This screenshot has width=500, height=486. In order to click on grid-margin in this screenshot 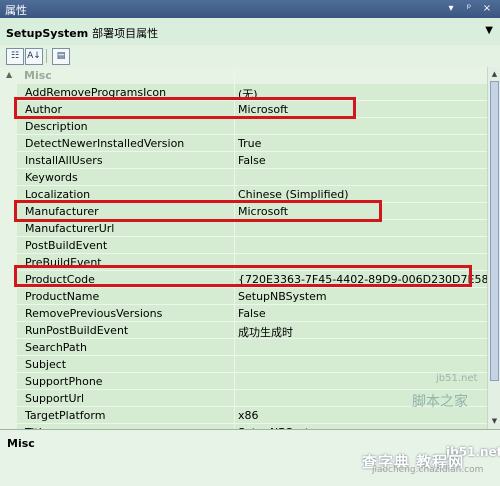, I will do `click(8, 248)`.